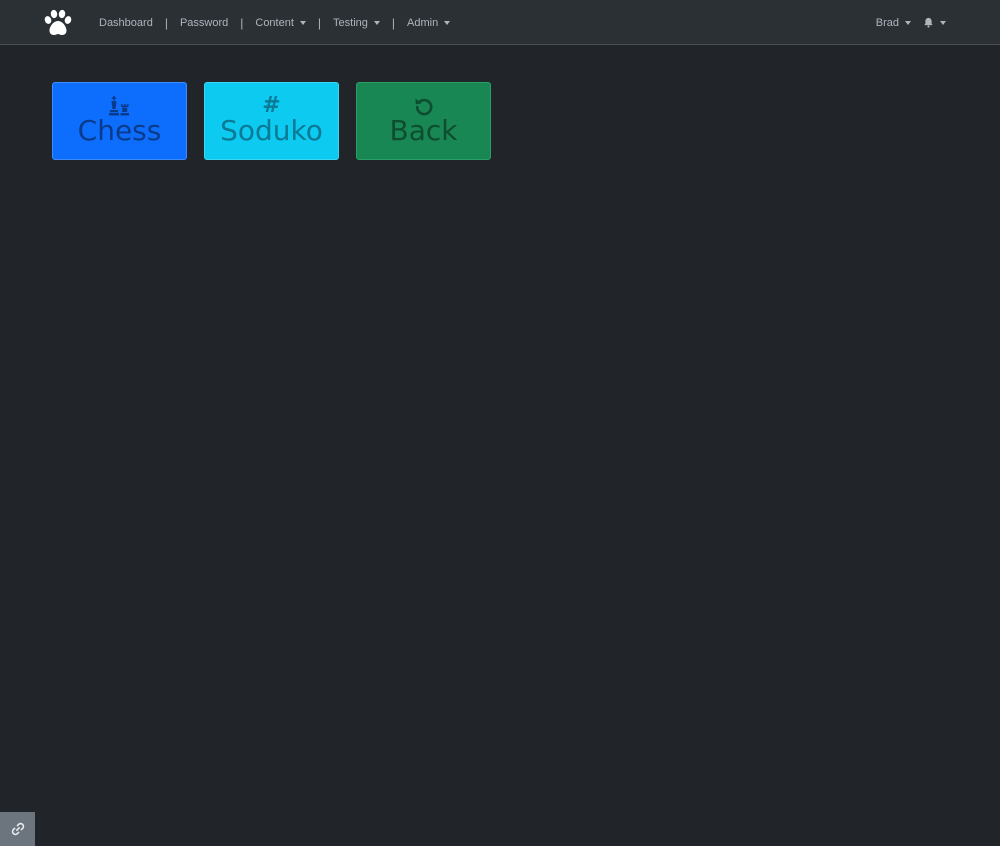 Image resolution: width=1000 pixels, height=846 pixels. I want to click on nav-content-dropdown: Content, so click(280, 23).